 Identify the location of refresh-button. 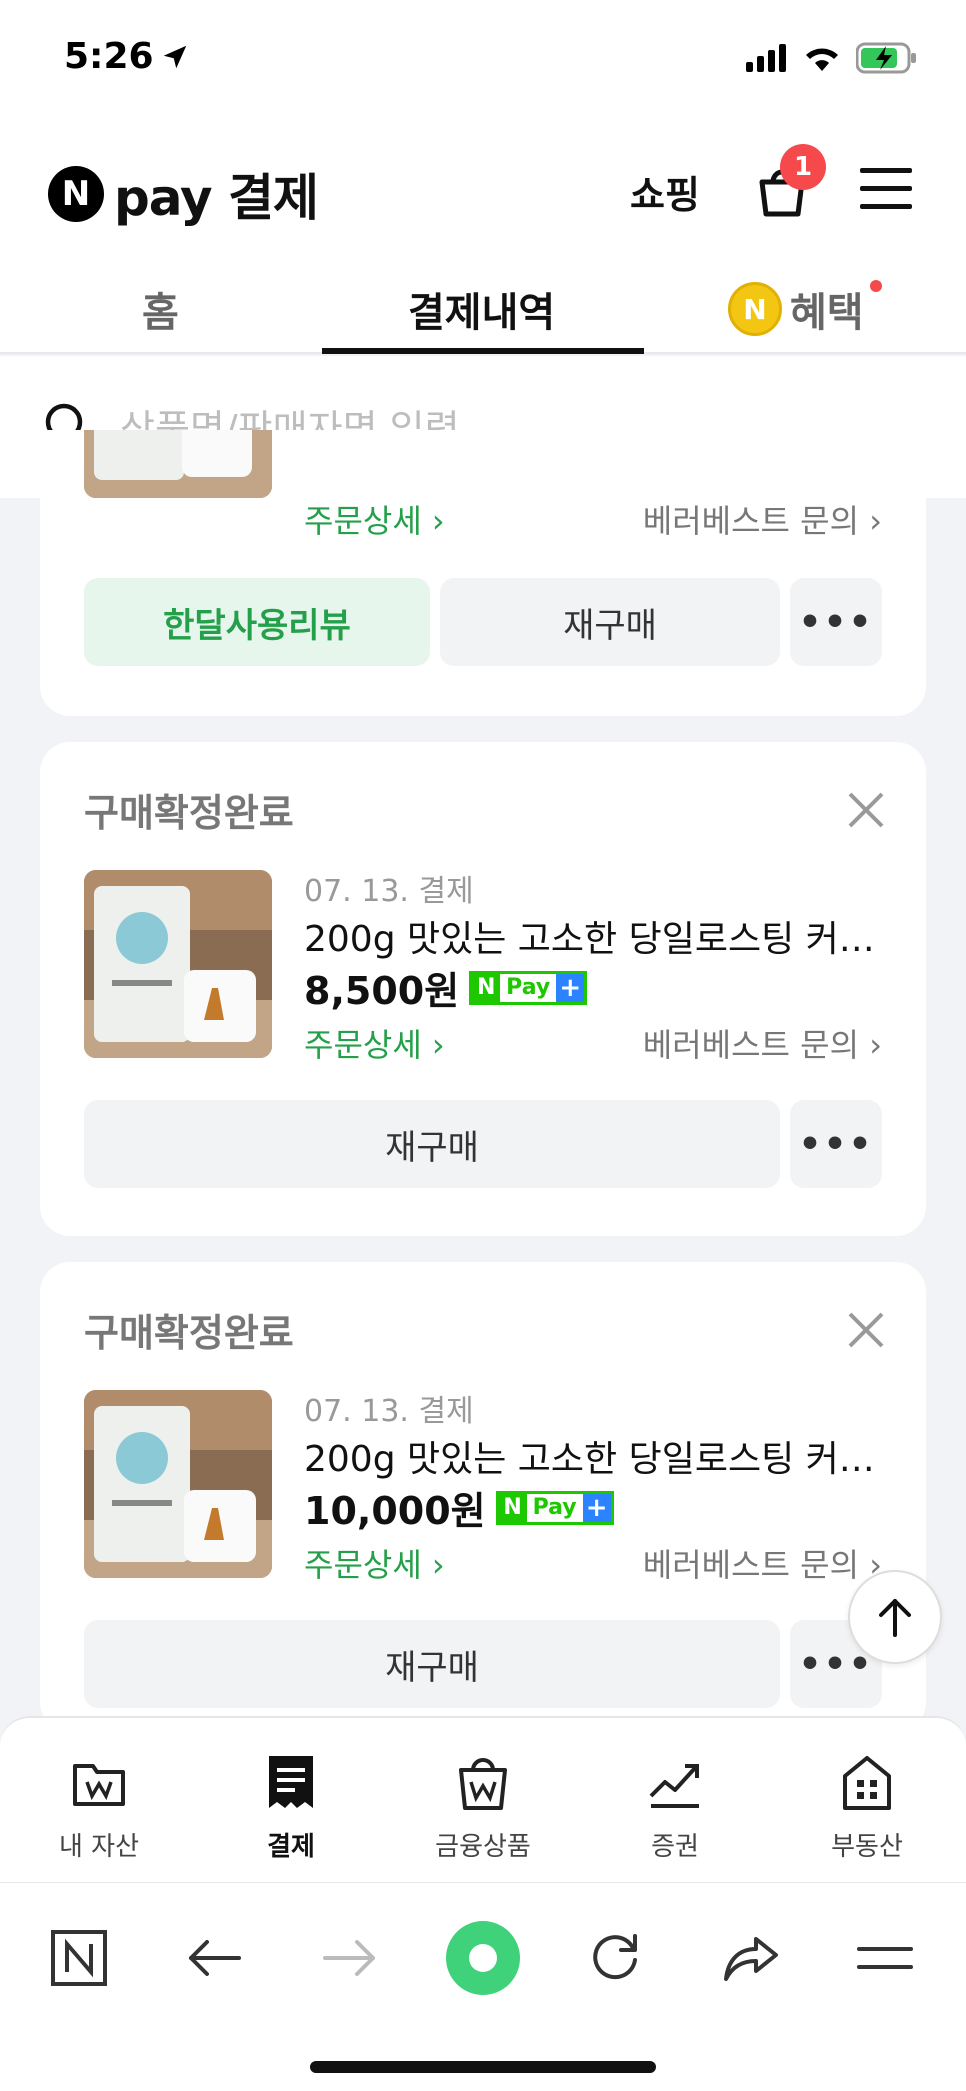
(615, 1958).